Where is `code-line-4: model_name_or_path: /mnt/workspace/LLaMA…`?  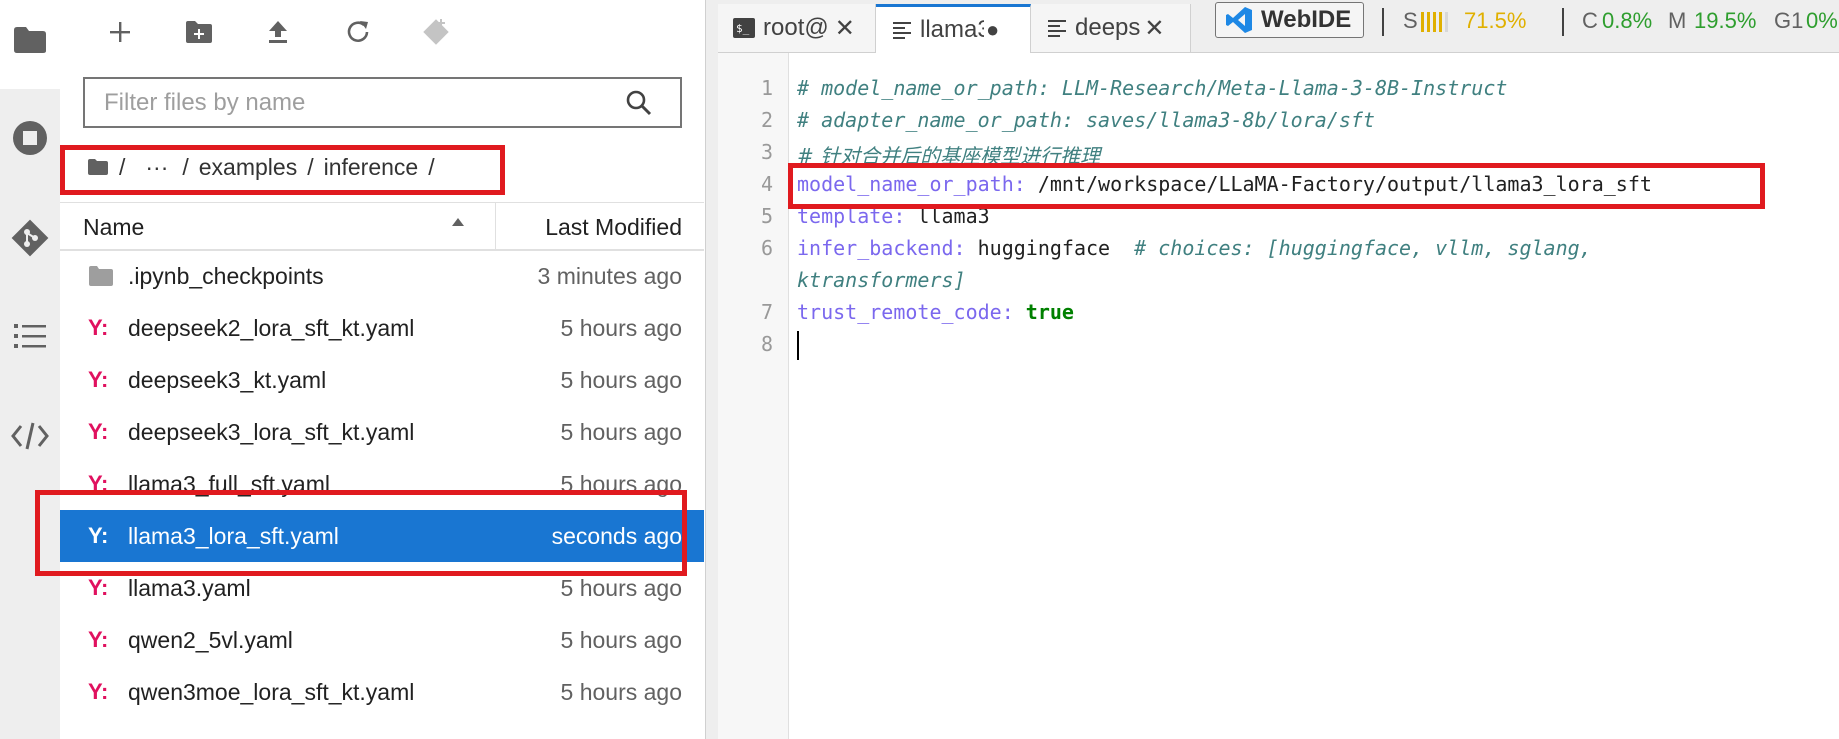
code-line-4: model_name_or_path: /mnt/workspace/LLaMA… is located at coordinates (1224, 184).